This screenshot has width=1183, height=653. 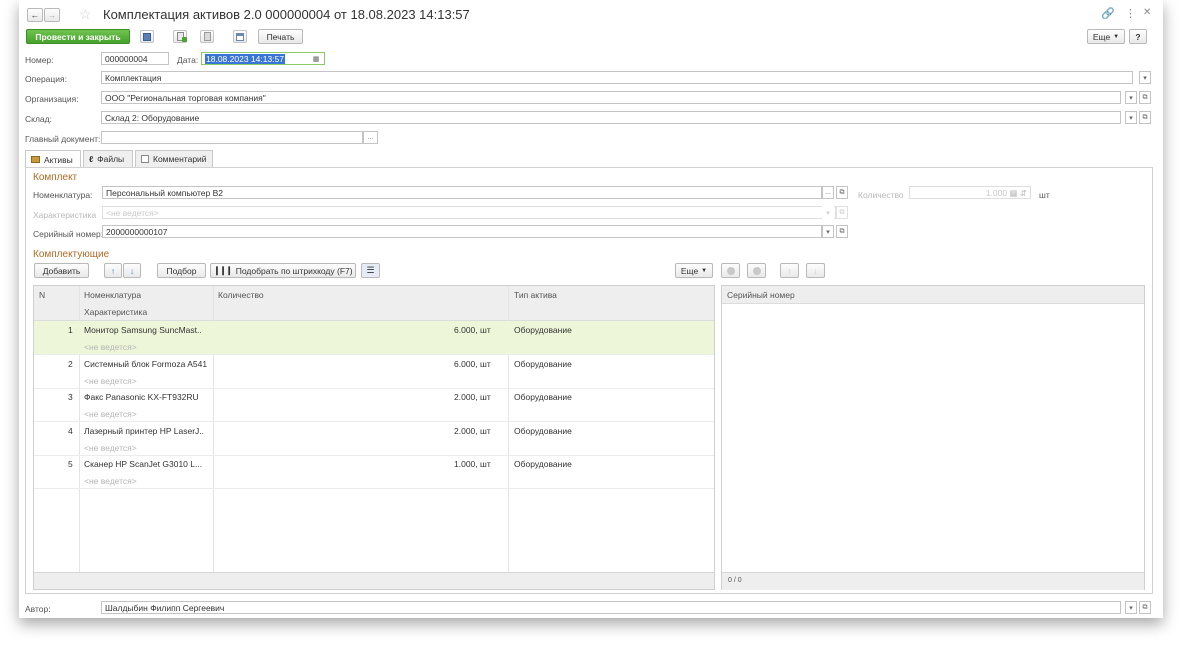 What do you see at coordinates (35, 15) in the screenshot?
I see `back-button: ←` at bounding box center [35, 15].